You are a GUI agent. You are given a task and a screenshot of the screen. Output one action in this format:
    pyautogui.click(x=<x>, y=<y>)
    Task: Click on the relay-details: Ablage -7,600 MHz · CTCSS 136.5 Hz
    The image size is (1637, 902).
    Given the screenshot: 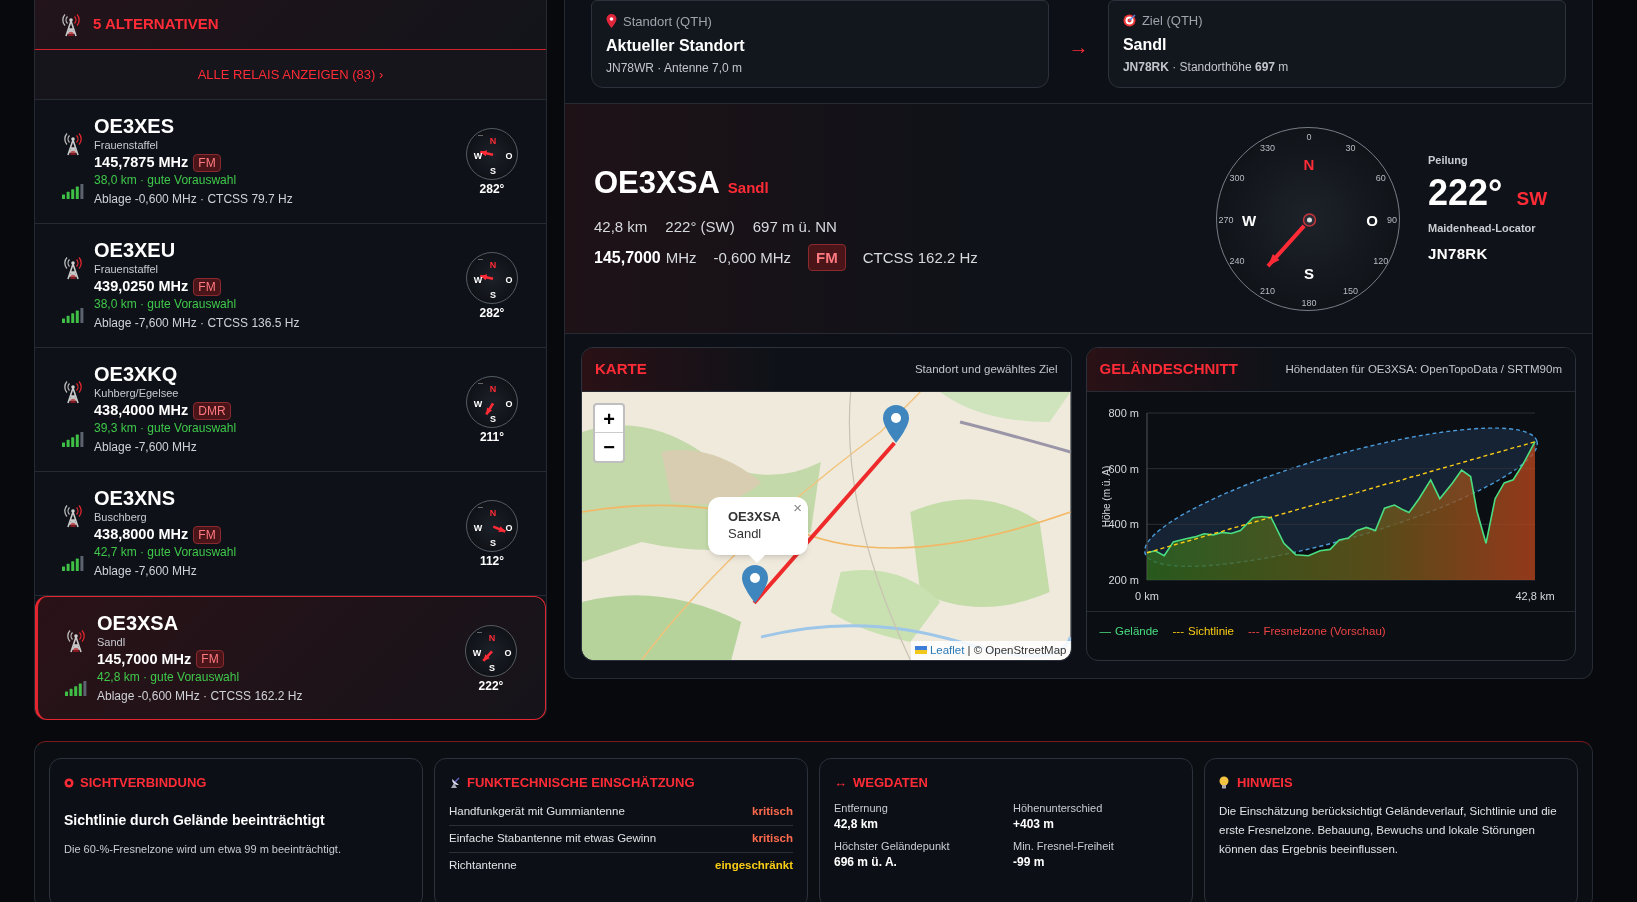 What is the action you would take?
    pyautogui.click(x=197, y=323)
    